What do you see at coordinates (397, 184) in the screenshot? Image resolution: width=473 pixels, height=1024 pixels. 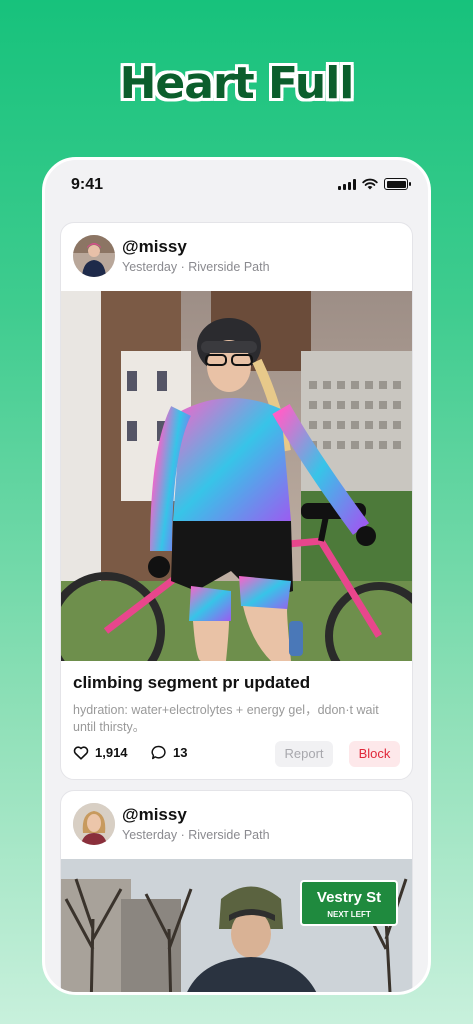 I see `battery-icon` at bounding box center [397, 184].